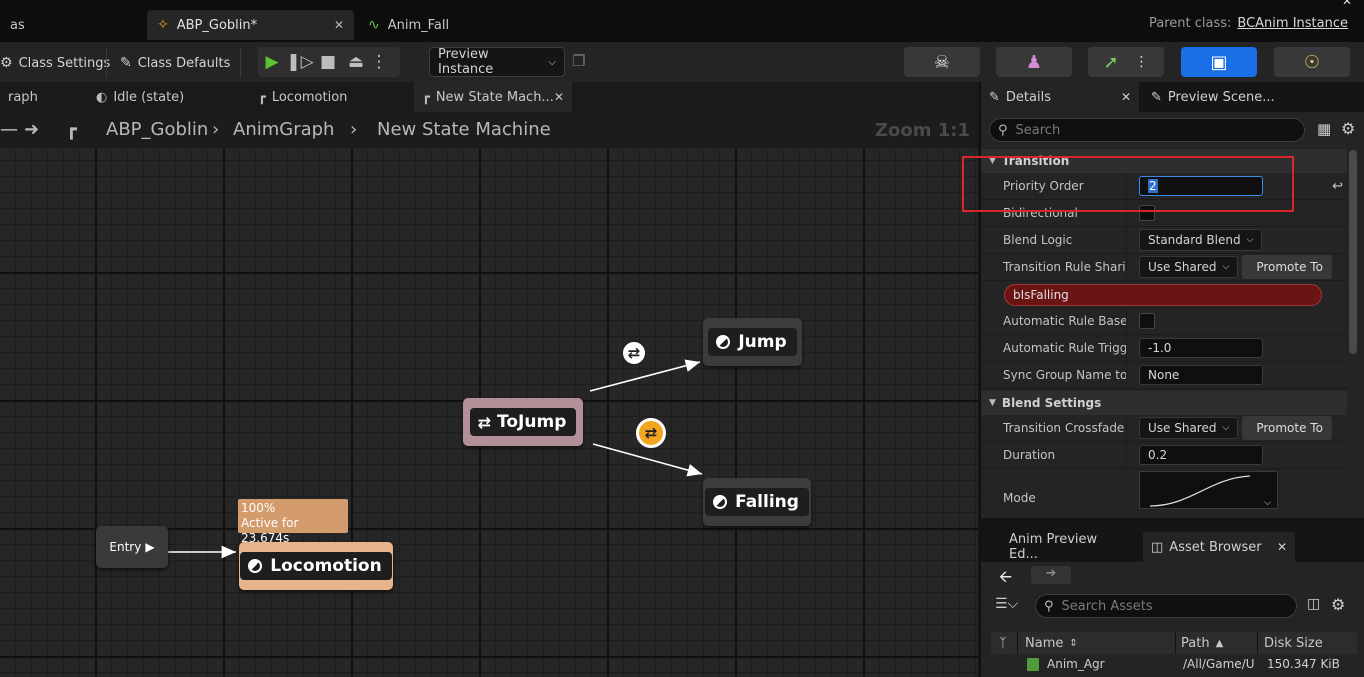 The height and width of the screenshot is (677, 1364). What do you see at coordinates (647, 460) in the screenshot?
I see `tojump-to-falling-wire` at bounding box center [647, 460].